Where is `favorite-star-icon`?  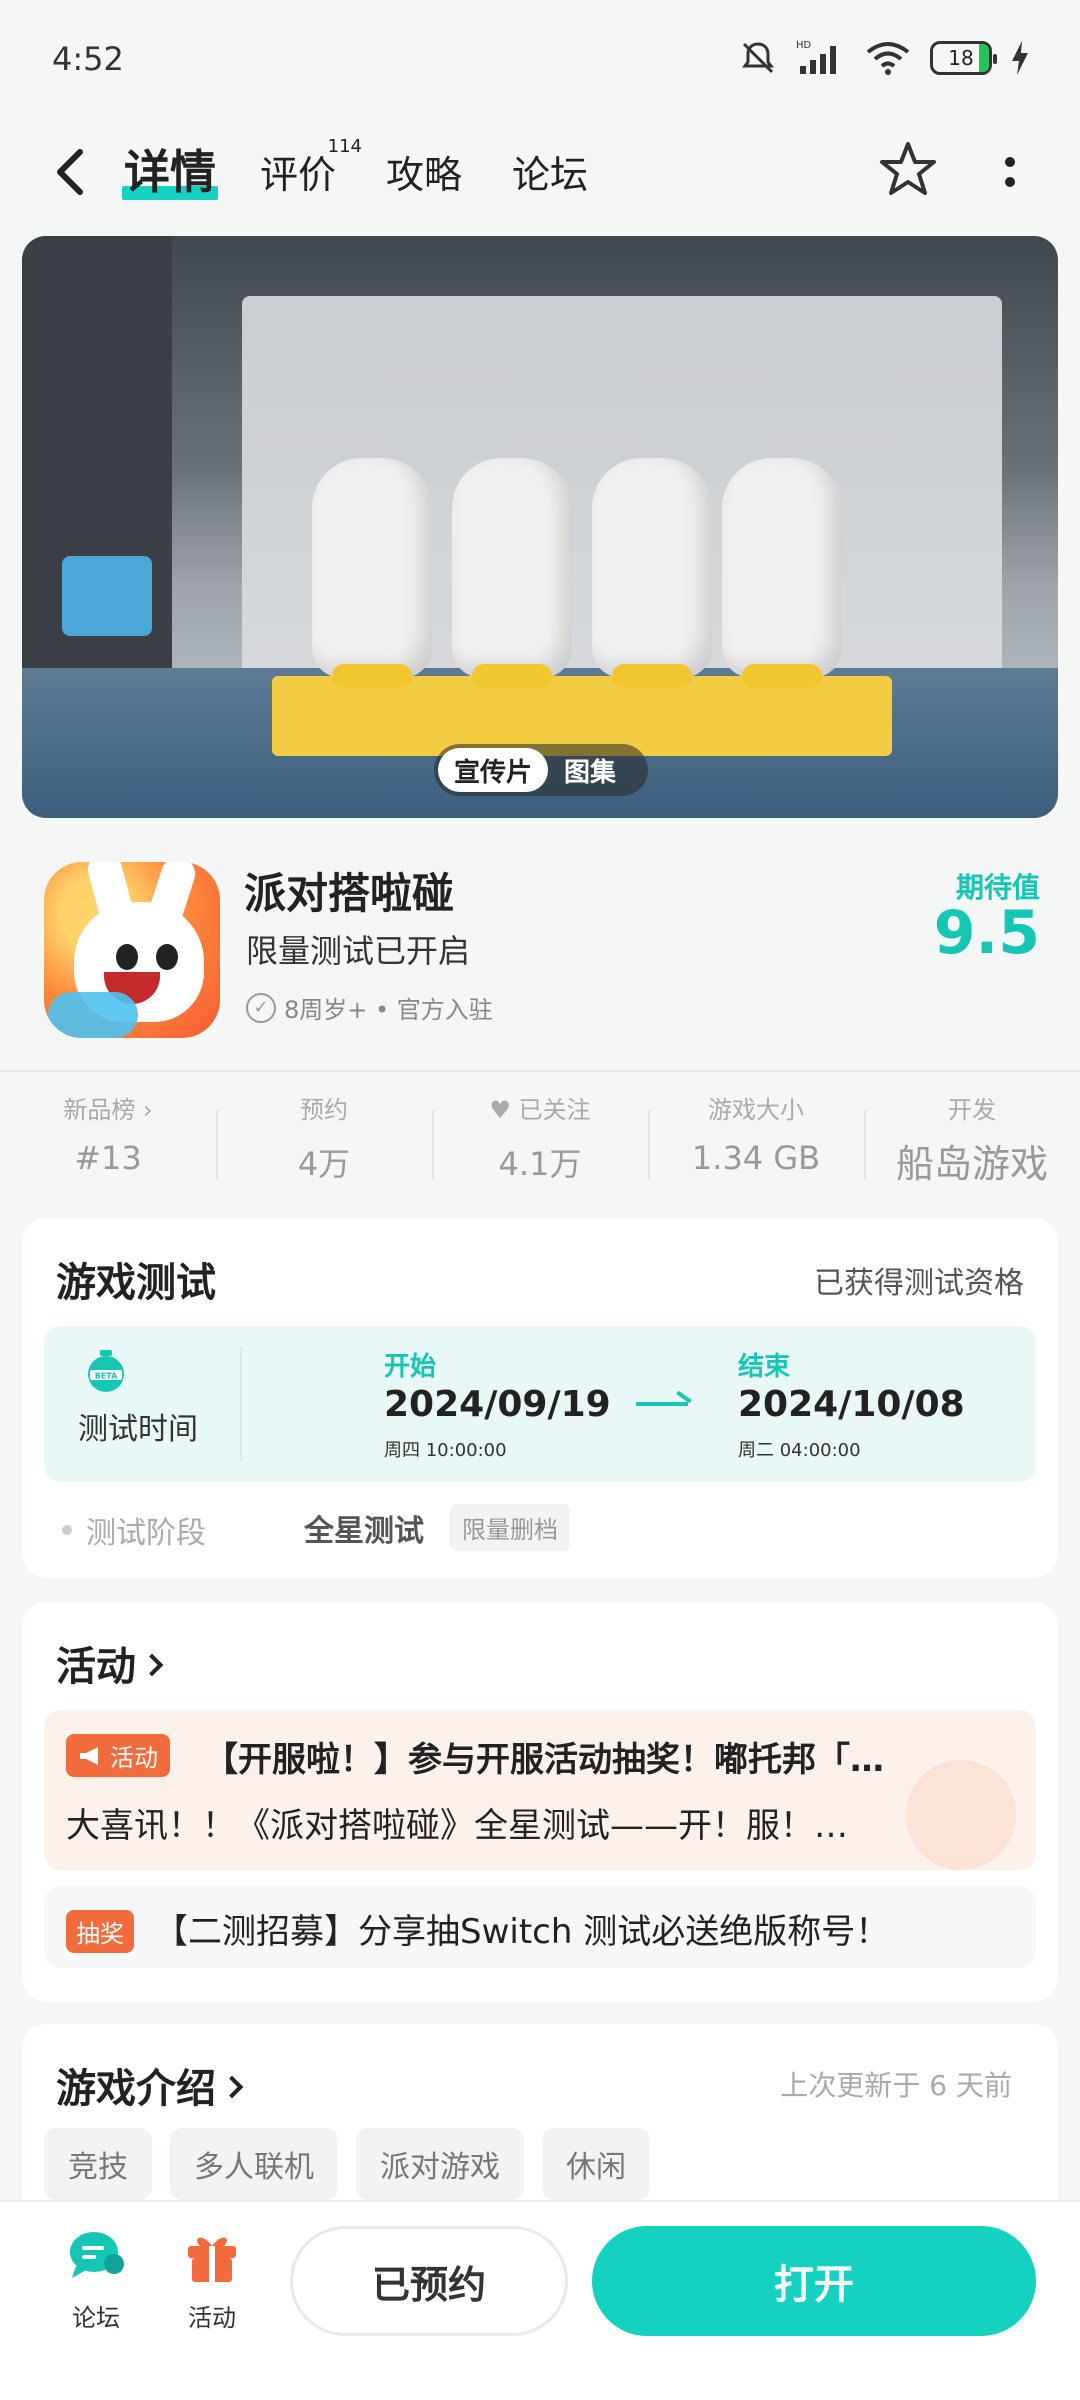
favorite-star-icon is located at coordinates (908, 170).